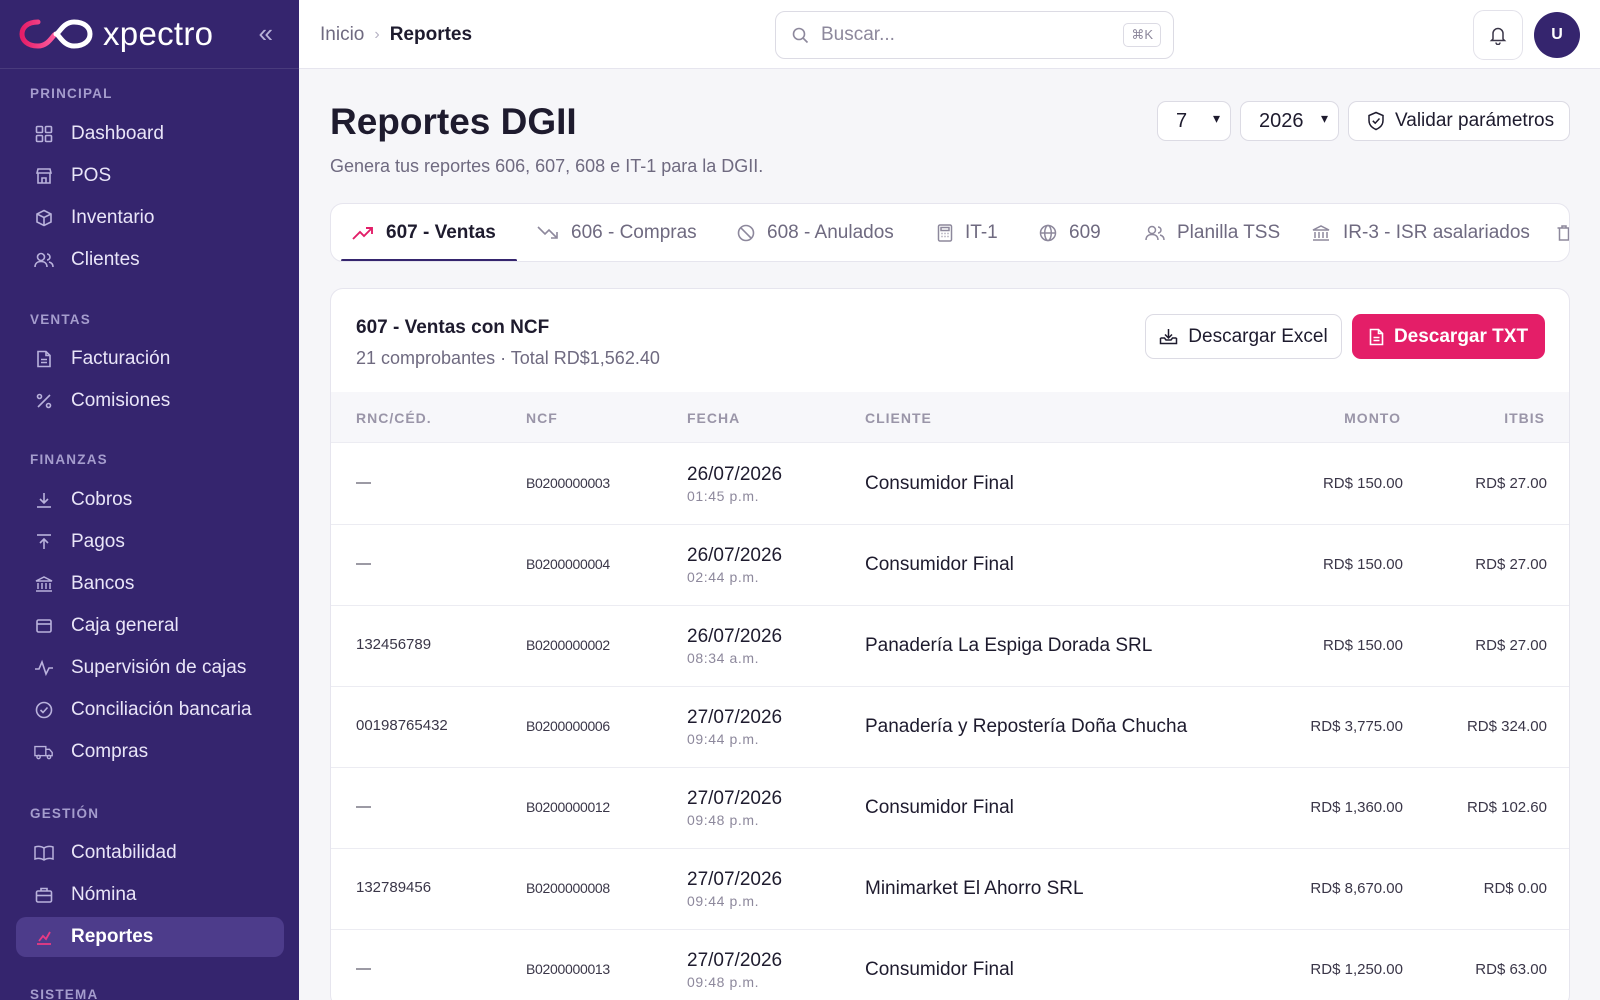  I want to click on sidebar-item-bancos: Bancos, so click(150, 584).